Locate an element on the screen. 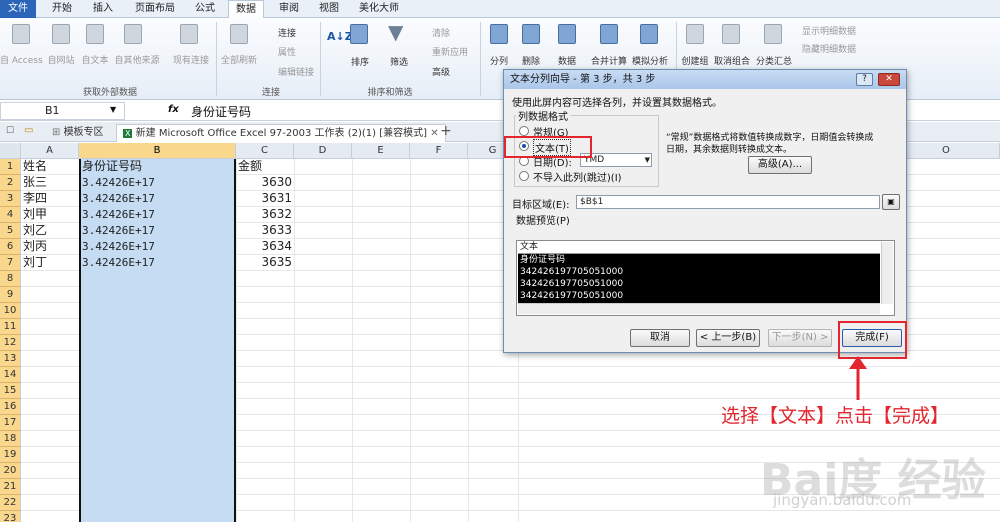 The height and width of the screenshot is (522, 1000). column-header-a: A is located at coordinates (50, 151).